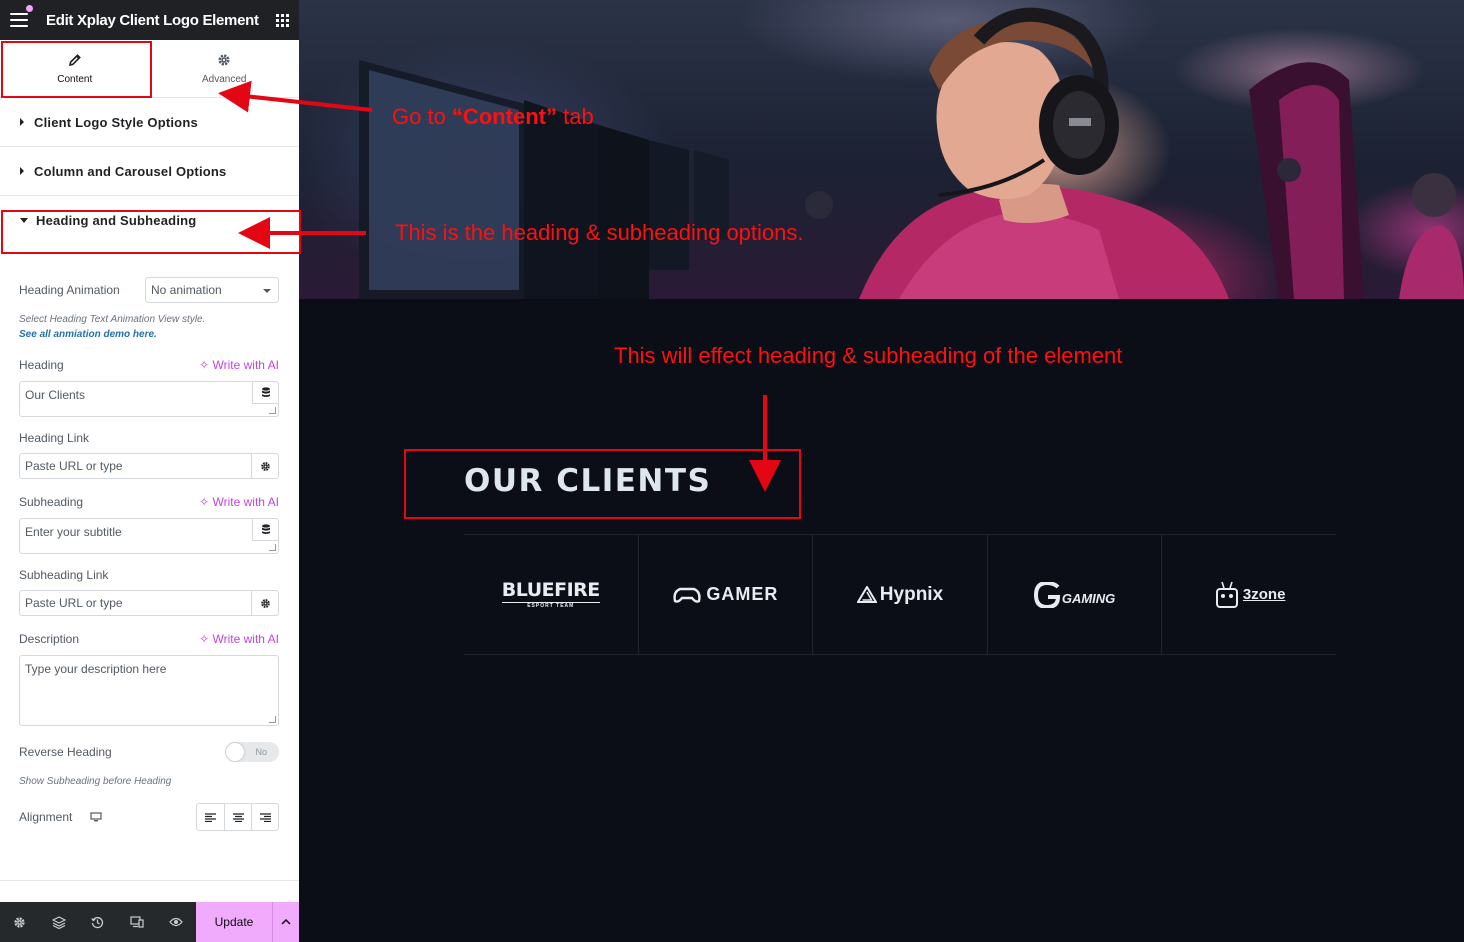 This screenshot has width=1464, height=942. What do you see at coordinates (76, 69) in the screenshot?
I see `content-tab-highlight-box` at bounding box center [76, 69].